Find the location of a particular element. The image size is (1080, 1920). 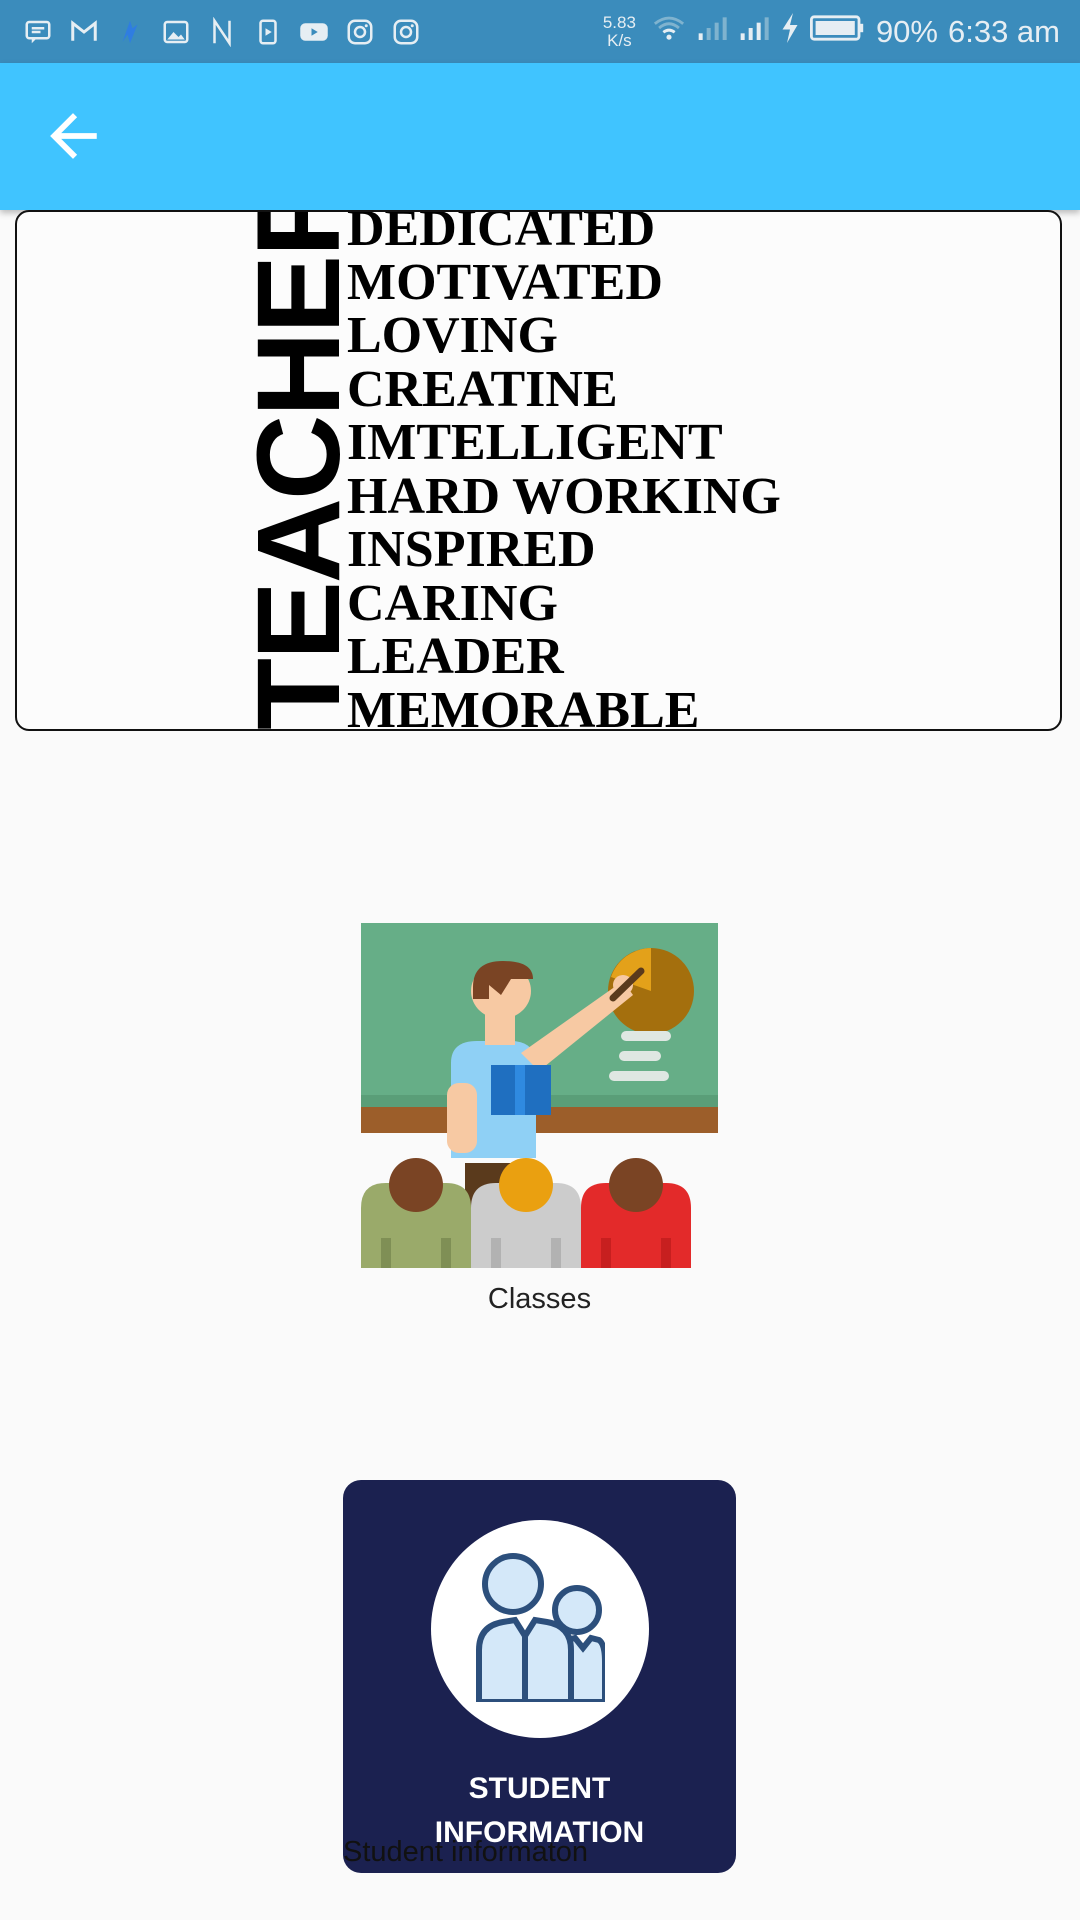

student-tile-title-line1: STUDENT is located at coordinates (539, 1788).